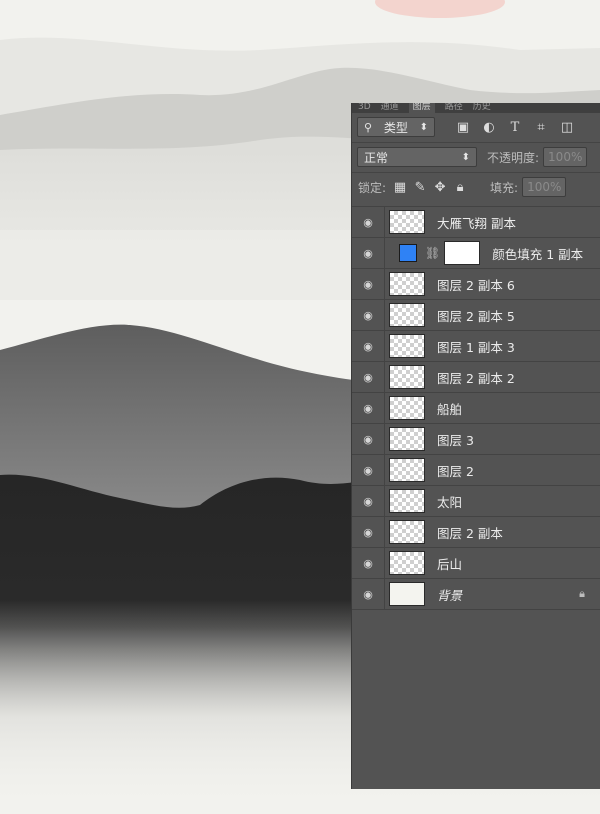 This screenshot has height=814, width=600. I want to click on opacity-label: 不透明度:, so click(513, 157).